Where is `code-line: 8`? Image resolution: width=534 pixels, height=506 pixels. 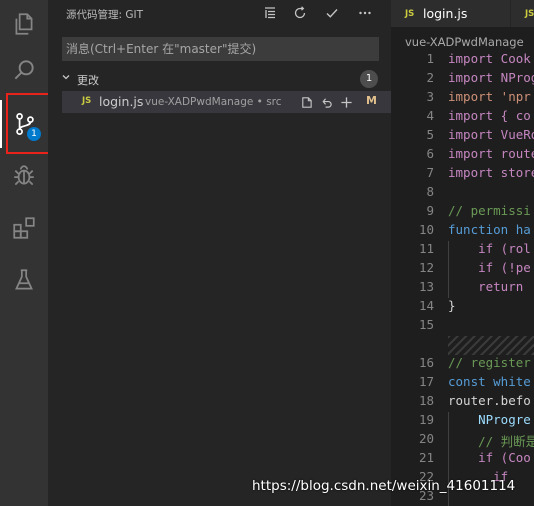
code-line: 8 is located at coordinates (462, 193).